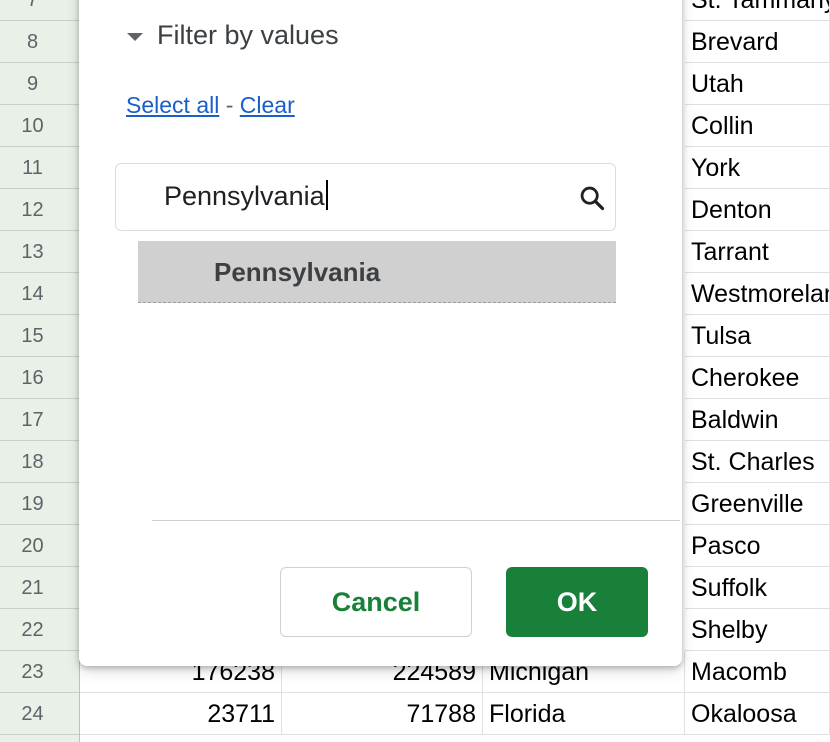 Image resolution: width=830 pixels, height=742 pixels. Describe the element at coordinates (39, 210) in the screenshot. I see `row-header: 12` at that location.